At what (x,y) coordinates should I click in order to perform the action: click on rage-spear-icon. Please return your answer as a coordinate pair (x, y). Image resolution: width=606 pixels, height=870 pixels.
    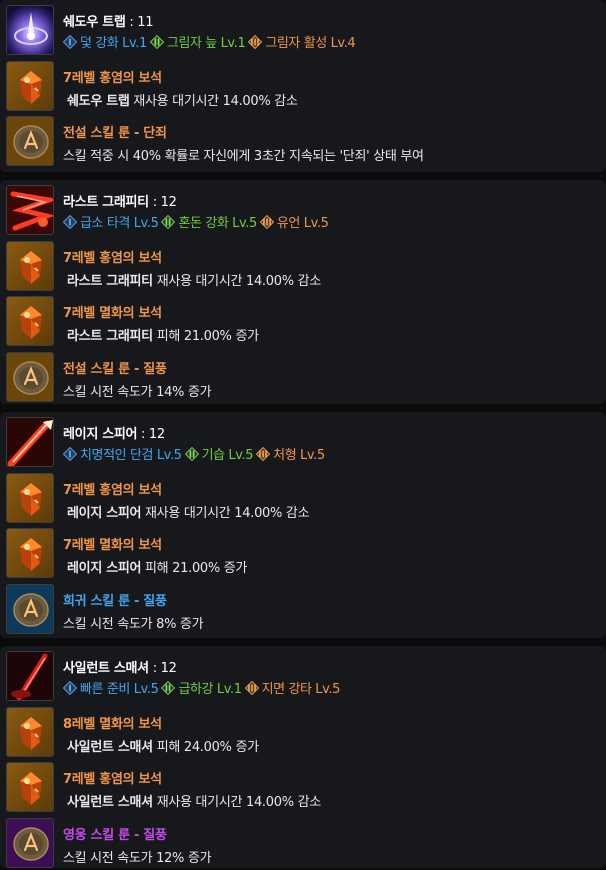
    Looking at the image, I should click on (30, 442).